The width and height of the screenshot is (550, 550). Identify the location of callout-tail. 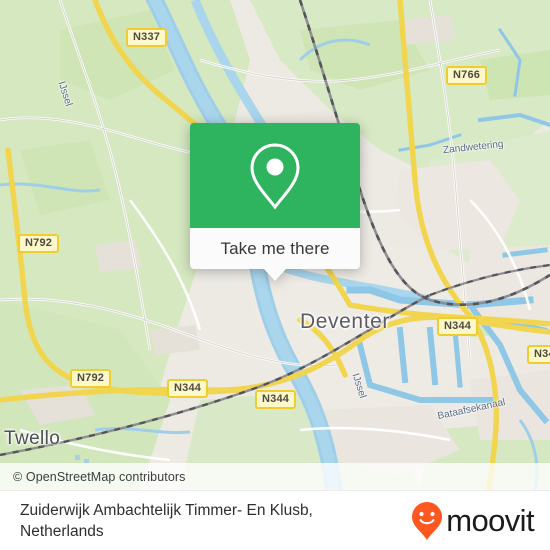
(275, 275).